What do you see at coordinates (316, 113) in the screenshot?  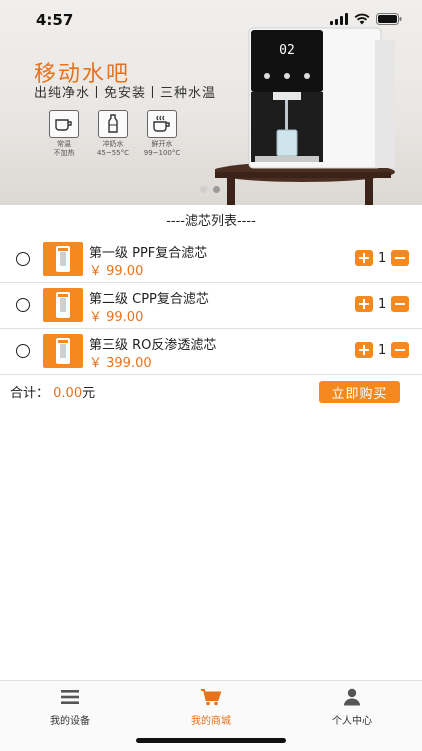 I see `water-dispenser-image: 02` at bounding box center [316, 113].